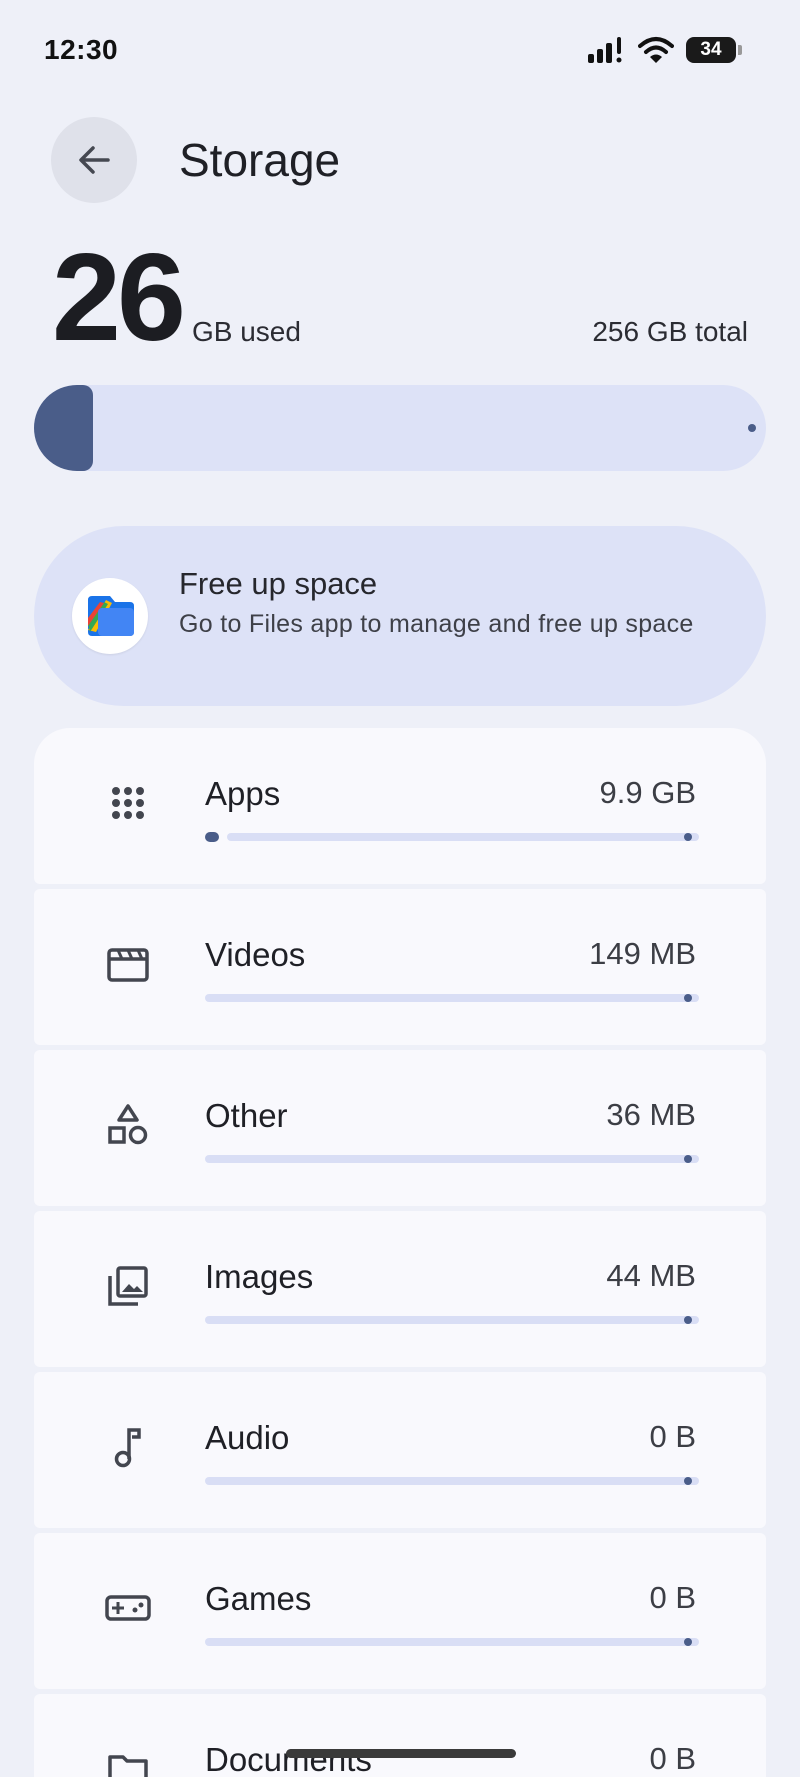 The image size is (800, 1777). I want to click on battery-level: 34, so click(711, 50).